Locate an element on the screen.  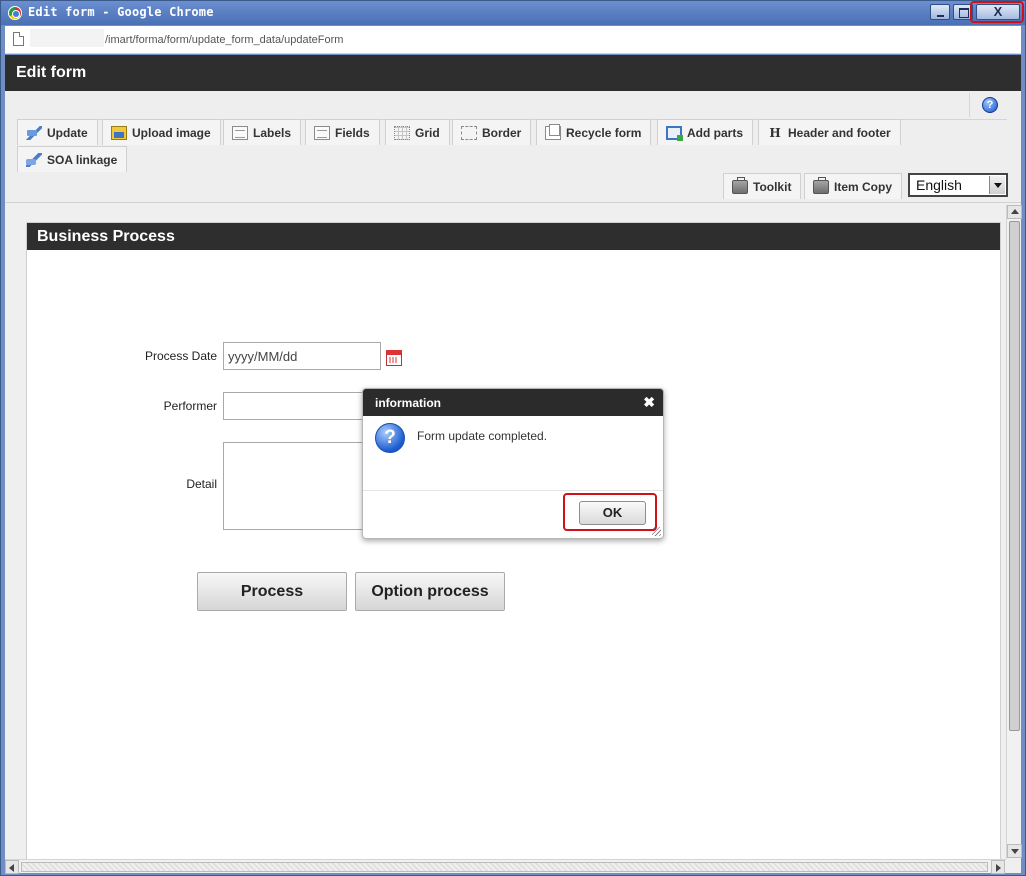
vertical-scrollbar is located at coordinates (1014, 532).